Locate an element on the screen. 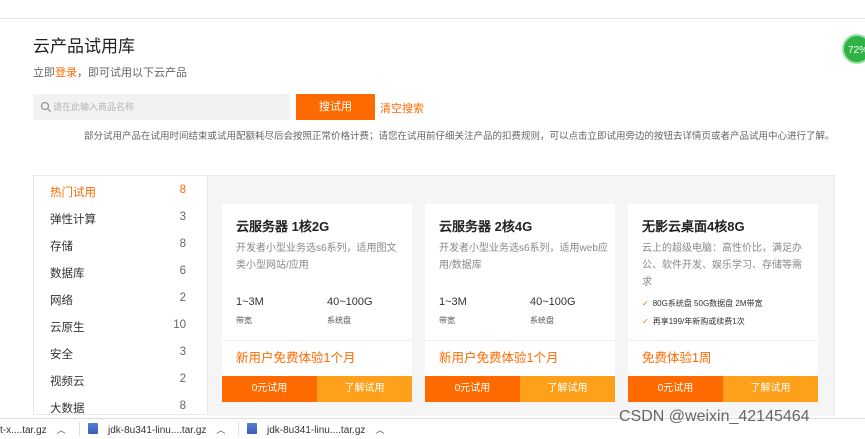  card-title: 无影云桌面4核8G is located at coordinates (693, 226).